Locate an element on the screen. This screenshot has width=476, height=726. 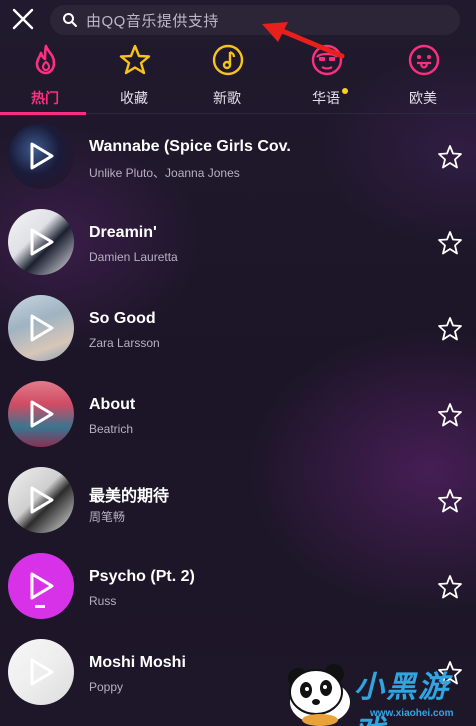
music-note-icon is located at coordinates (228, 60).